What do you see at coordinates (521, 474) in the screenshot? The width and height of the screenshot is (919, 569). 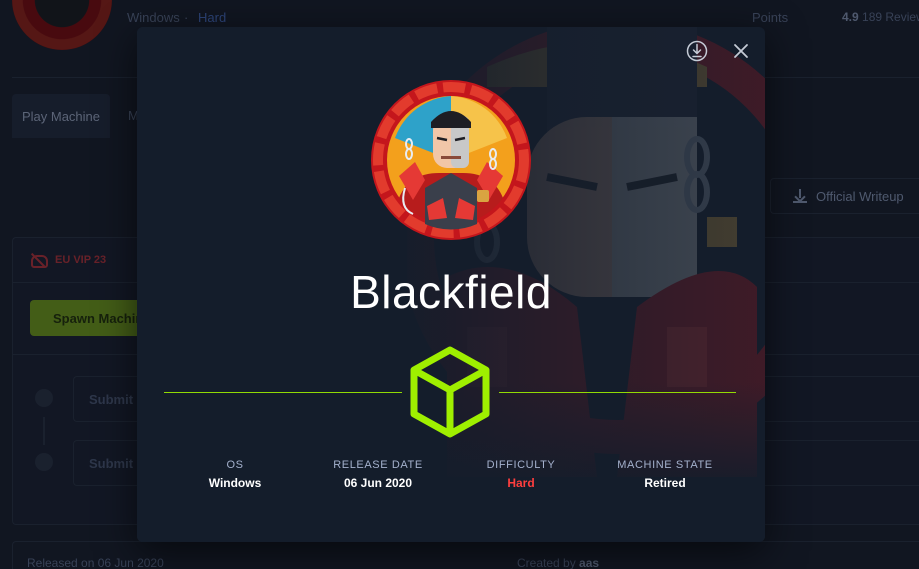 I see `stat-difficulty: DIFFICULTY Hard` at bounding box center [521, 474].